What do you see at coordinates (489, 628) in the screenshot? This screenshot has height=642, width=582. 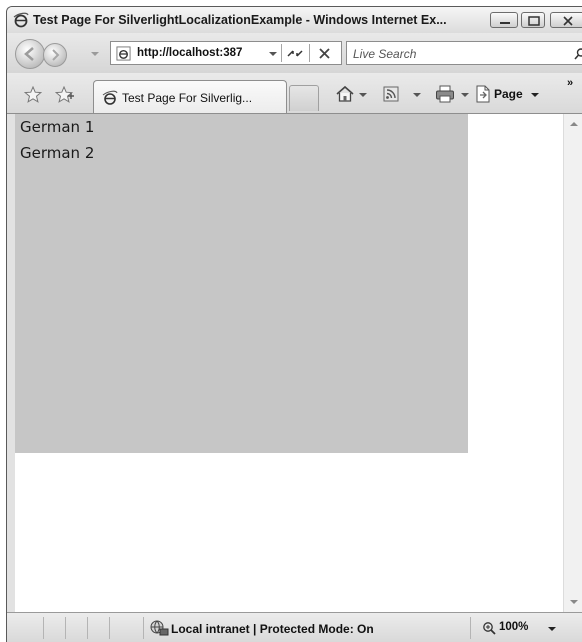 I see `zoom-icon` at bounding box center [489, 628].